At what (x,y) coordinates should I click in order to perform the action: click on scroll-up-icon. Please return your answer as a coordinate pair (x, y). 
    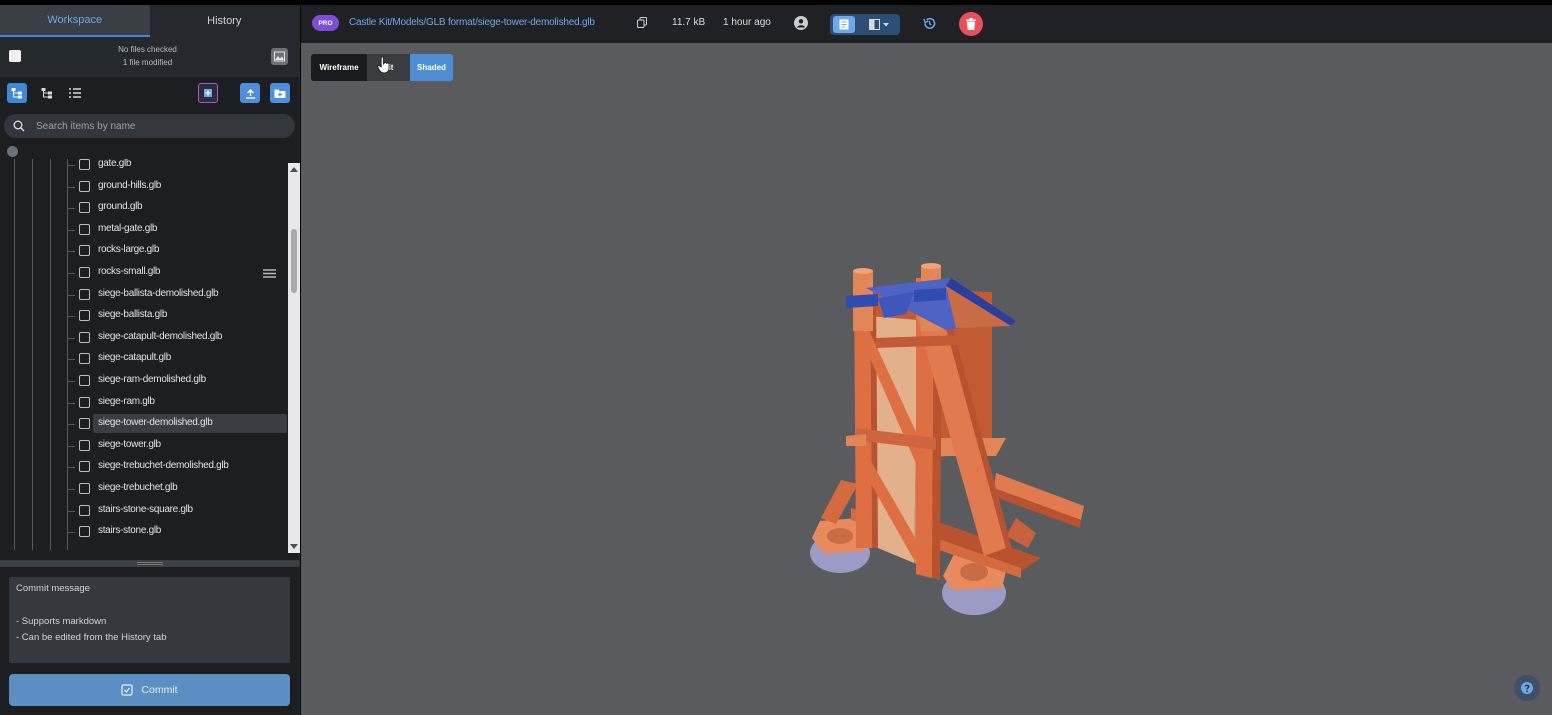
    Looking at the image, I should click on (294, 169).